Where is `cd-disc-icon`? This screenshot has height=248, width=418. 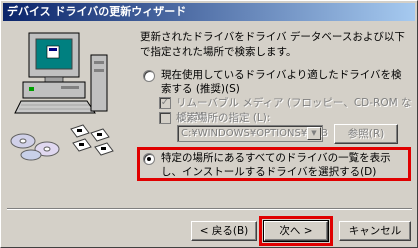 cd-disc-icon is located at coordinates (35, 147).